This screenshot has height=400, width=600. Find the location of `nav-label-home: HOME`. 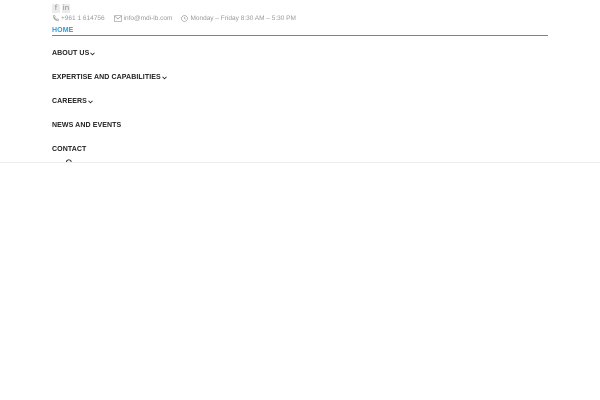

nav-label-home: HOME is located at coordinates (63, 30).